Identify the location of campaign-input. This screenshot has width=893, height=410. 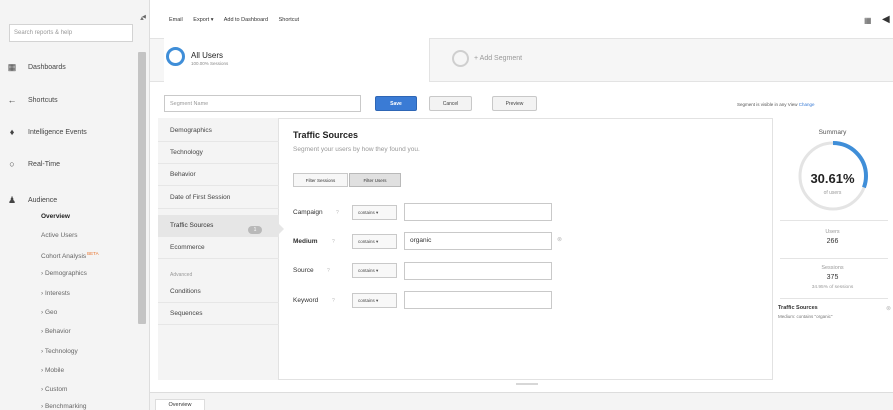
(478, 212).